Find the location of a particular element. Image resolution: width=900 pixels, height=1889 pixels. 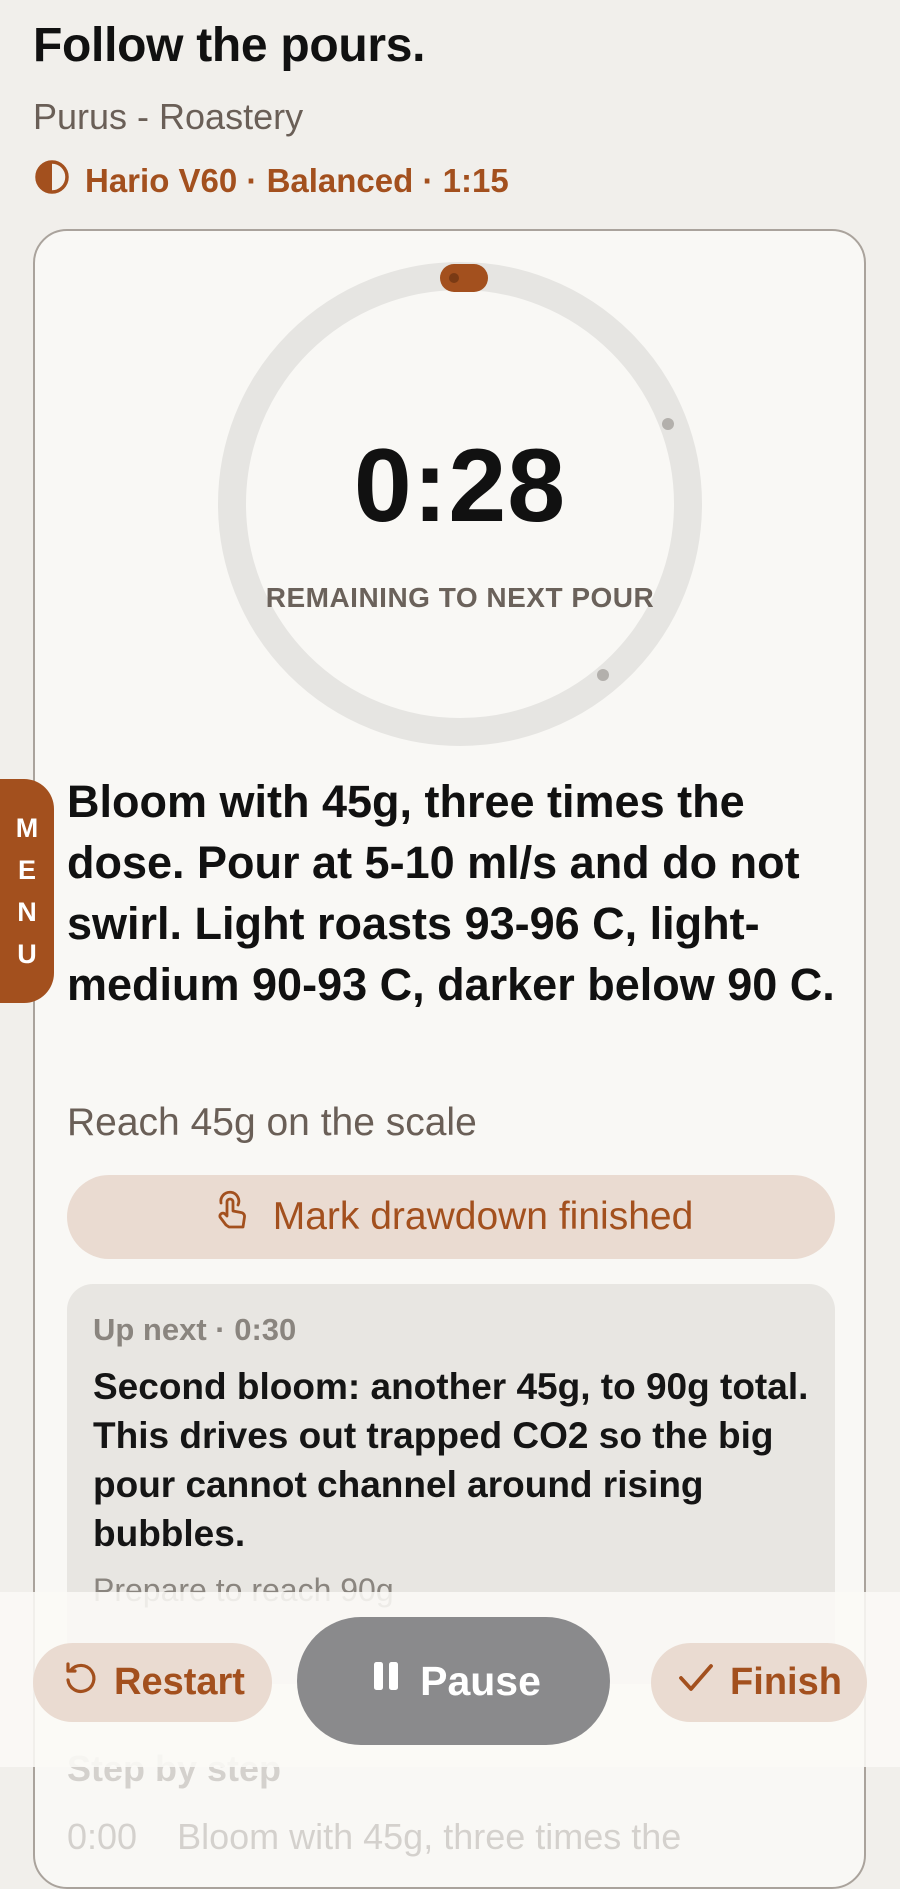

menu-letter: U is located at coordinates (27, 954).